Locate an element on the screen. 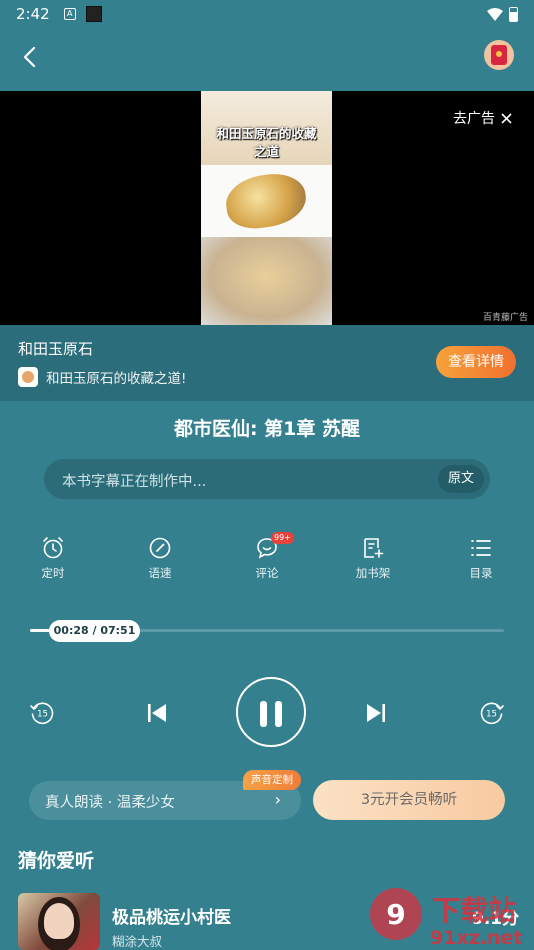 This screenshot has width=534, height=950. notification-a-icon: A is located at coordinates (69, 14).